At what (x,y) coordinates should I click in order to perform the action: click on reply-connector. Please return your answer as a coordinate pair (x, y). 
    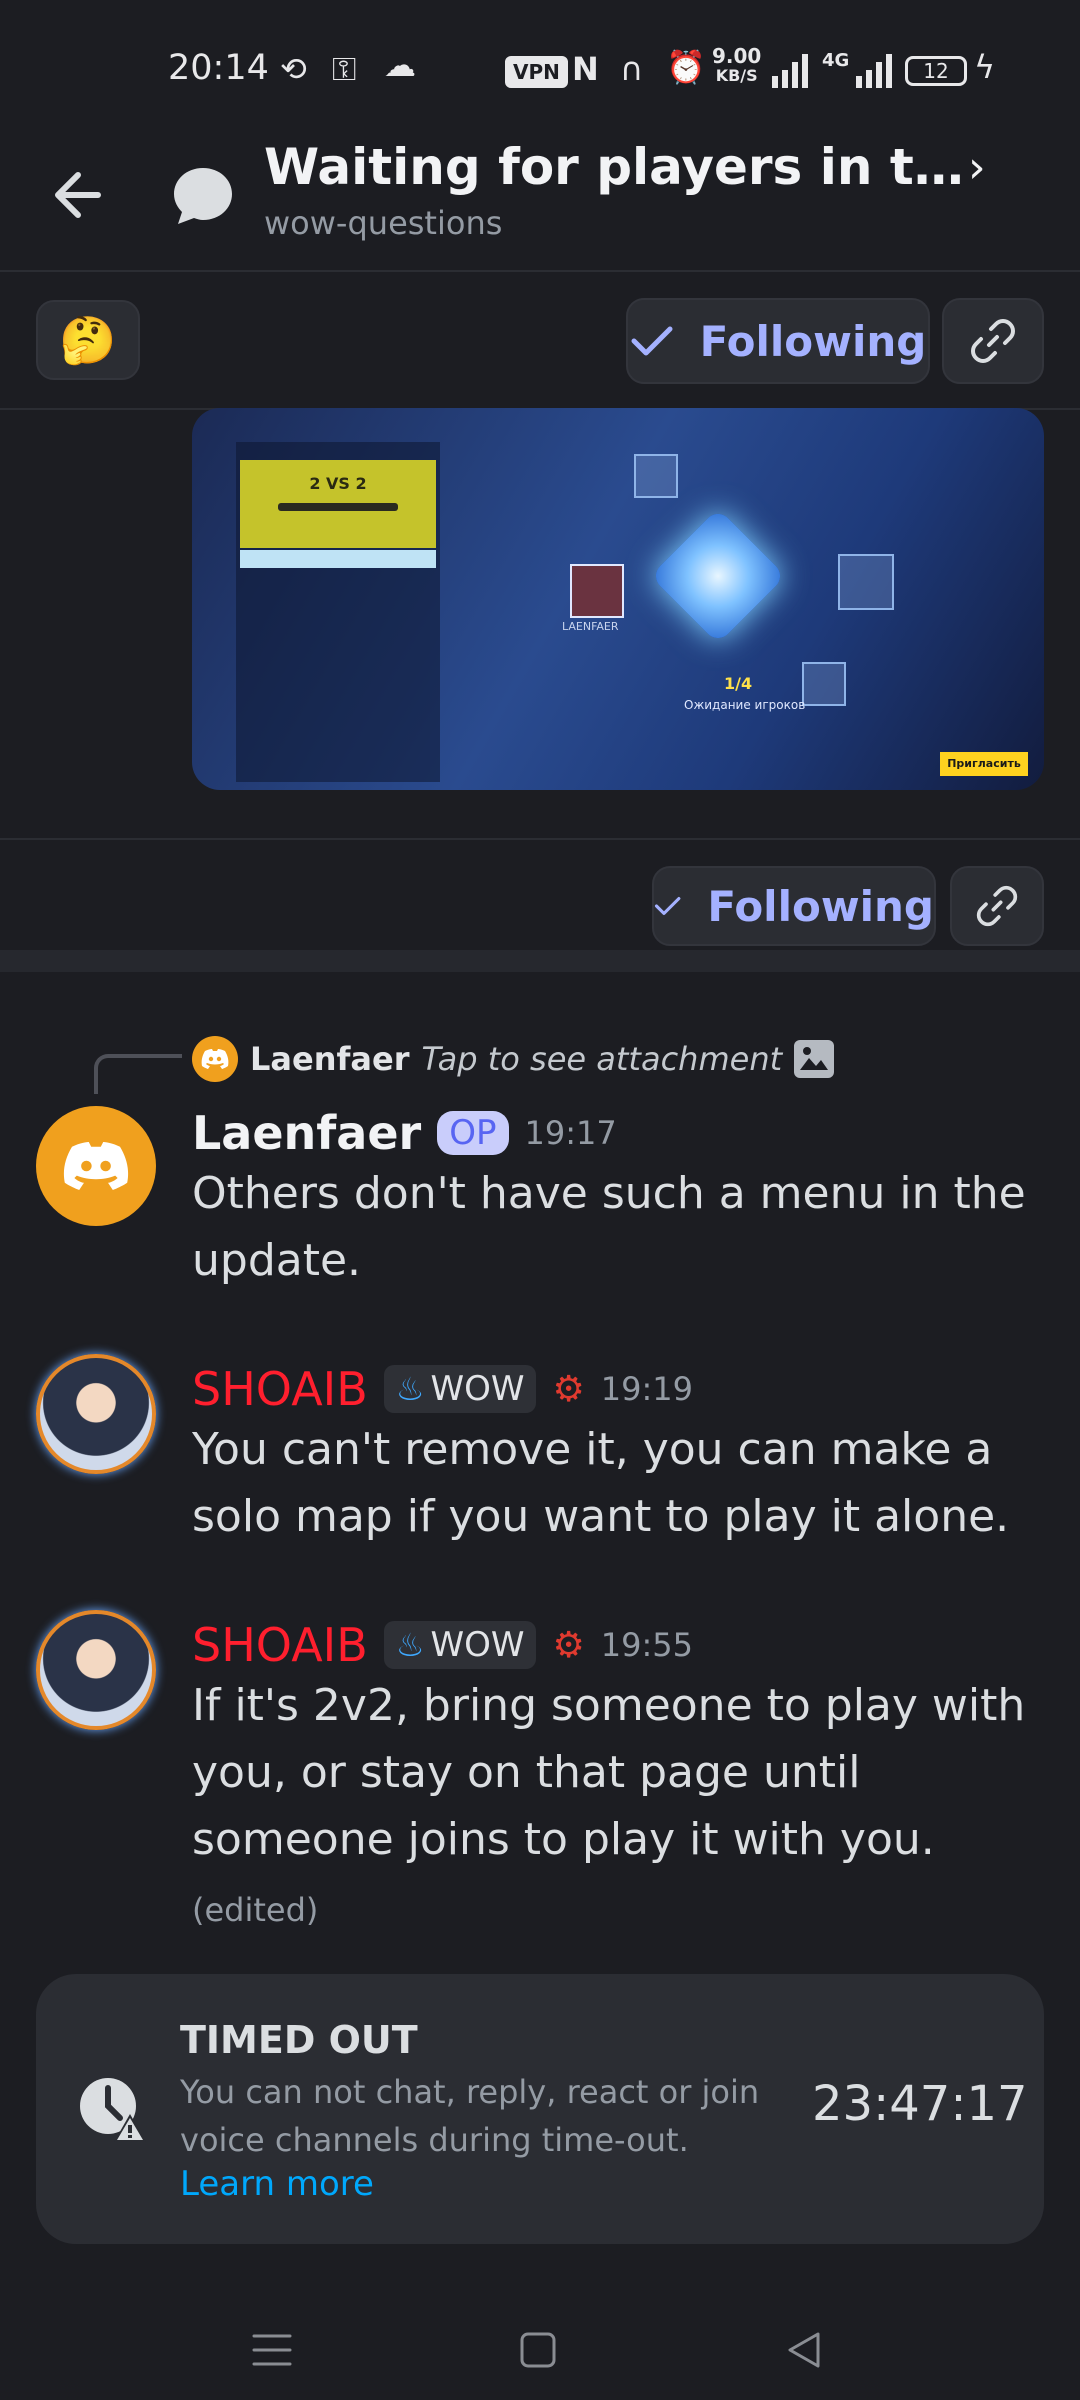
    Looking at the image, I should click on (138, 1074).